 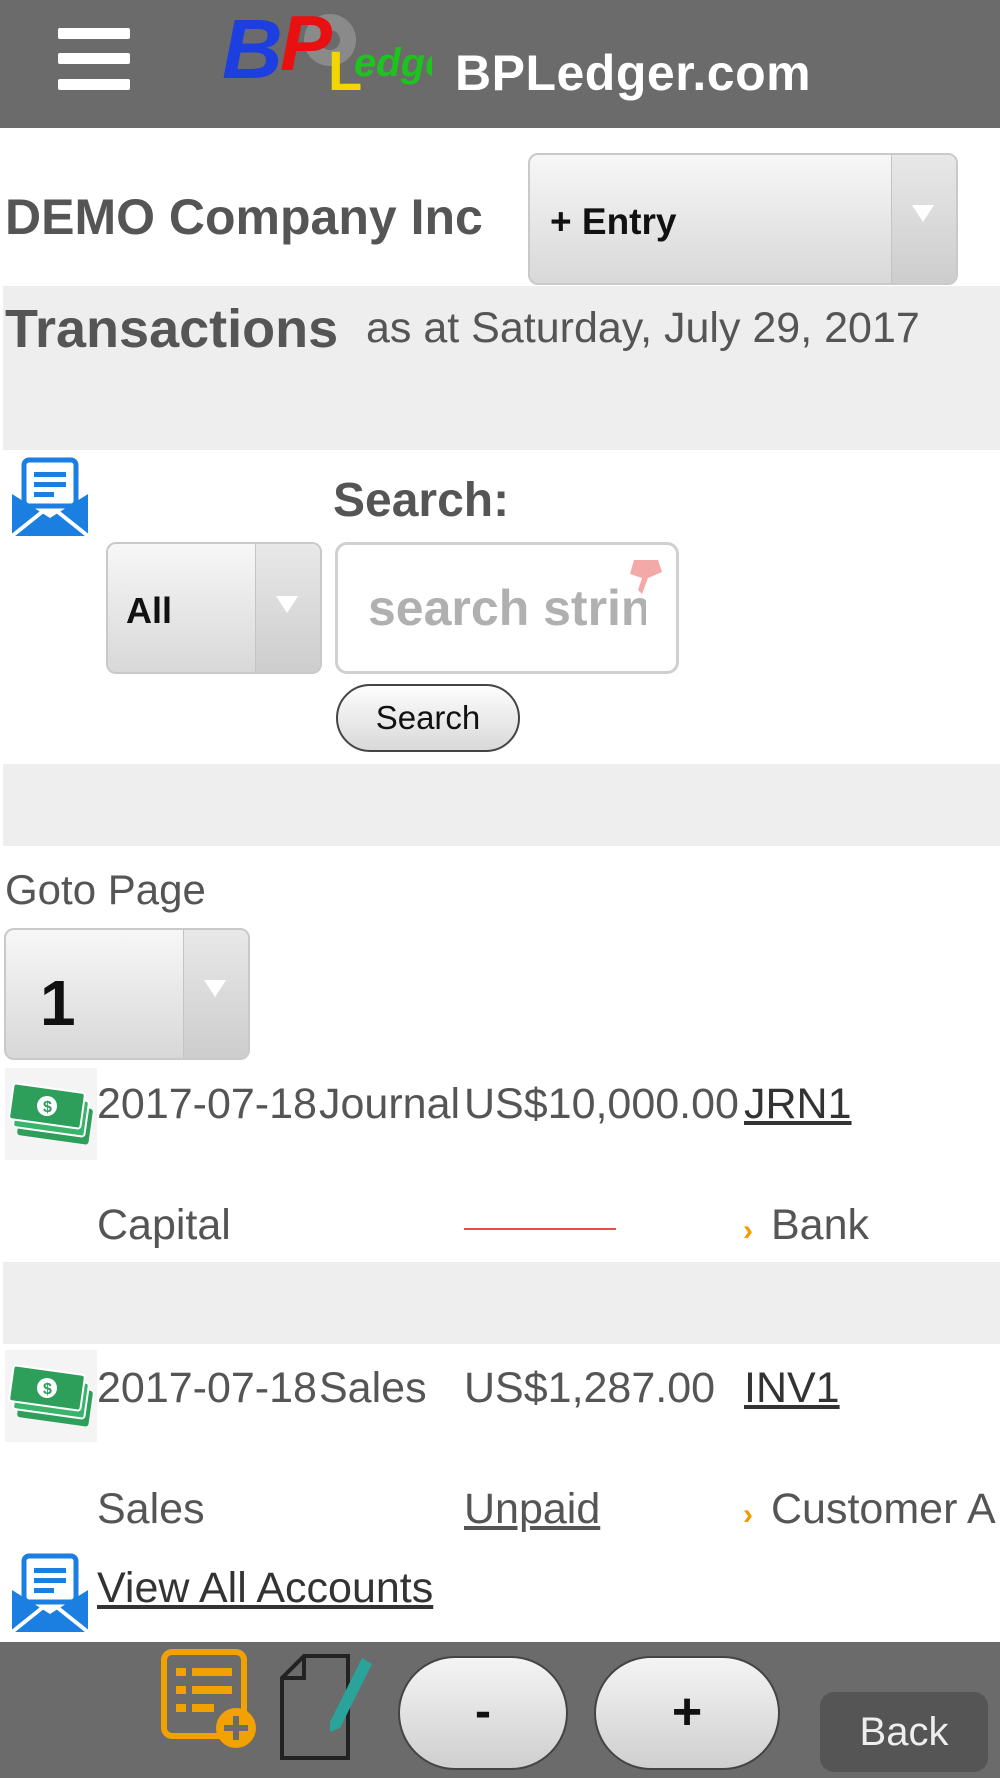 I want to click on svg-text: edger, so click(x=393, y=63).